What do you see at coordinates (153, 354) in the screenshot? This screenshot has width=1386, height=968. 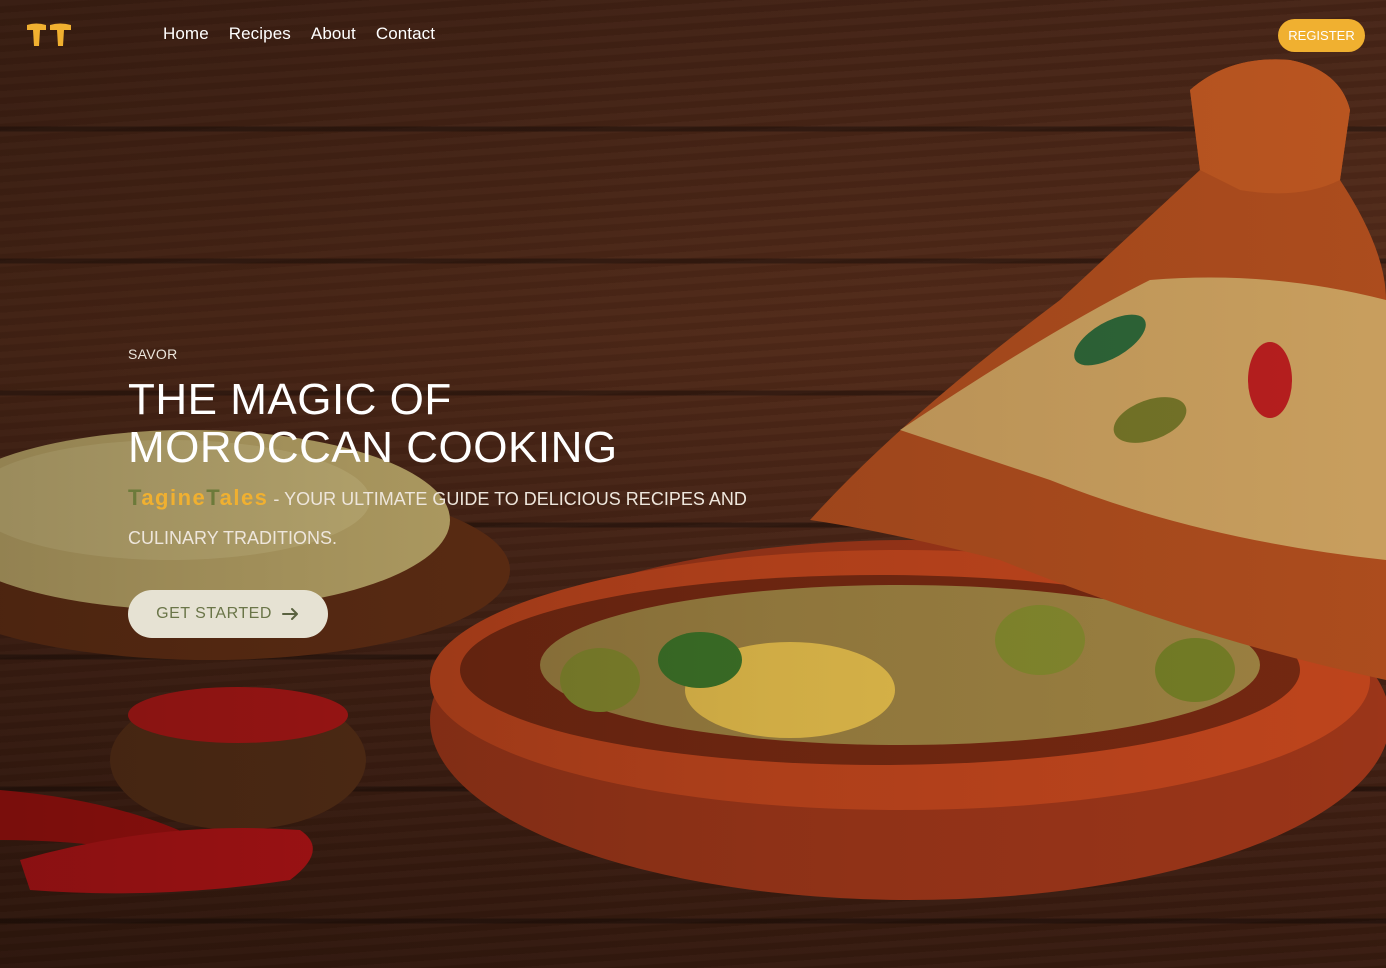 I see `hero-eyebrow: SAVOR` at bounding box center [153, 354].